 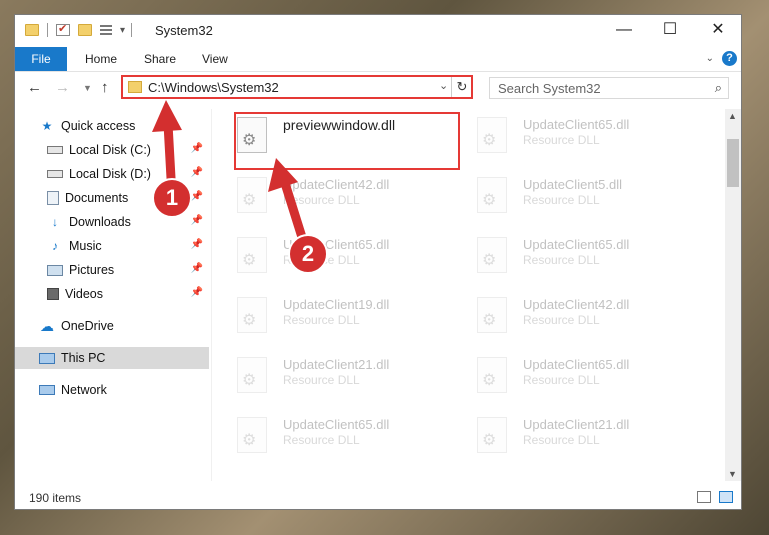 What do you see at coordinates (624, 30) in the screenshot?
I see `minimize-button: —` at bounding box center [624, 30].